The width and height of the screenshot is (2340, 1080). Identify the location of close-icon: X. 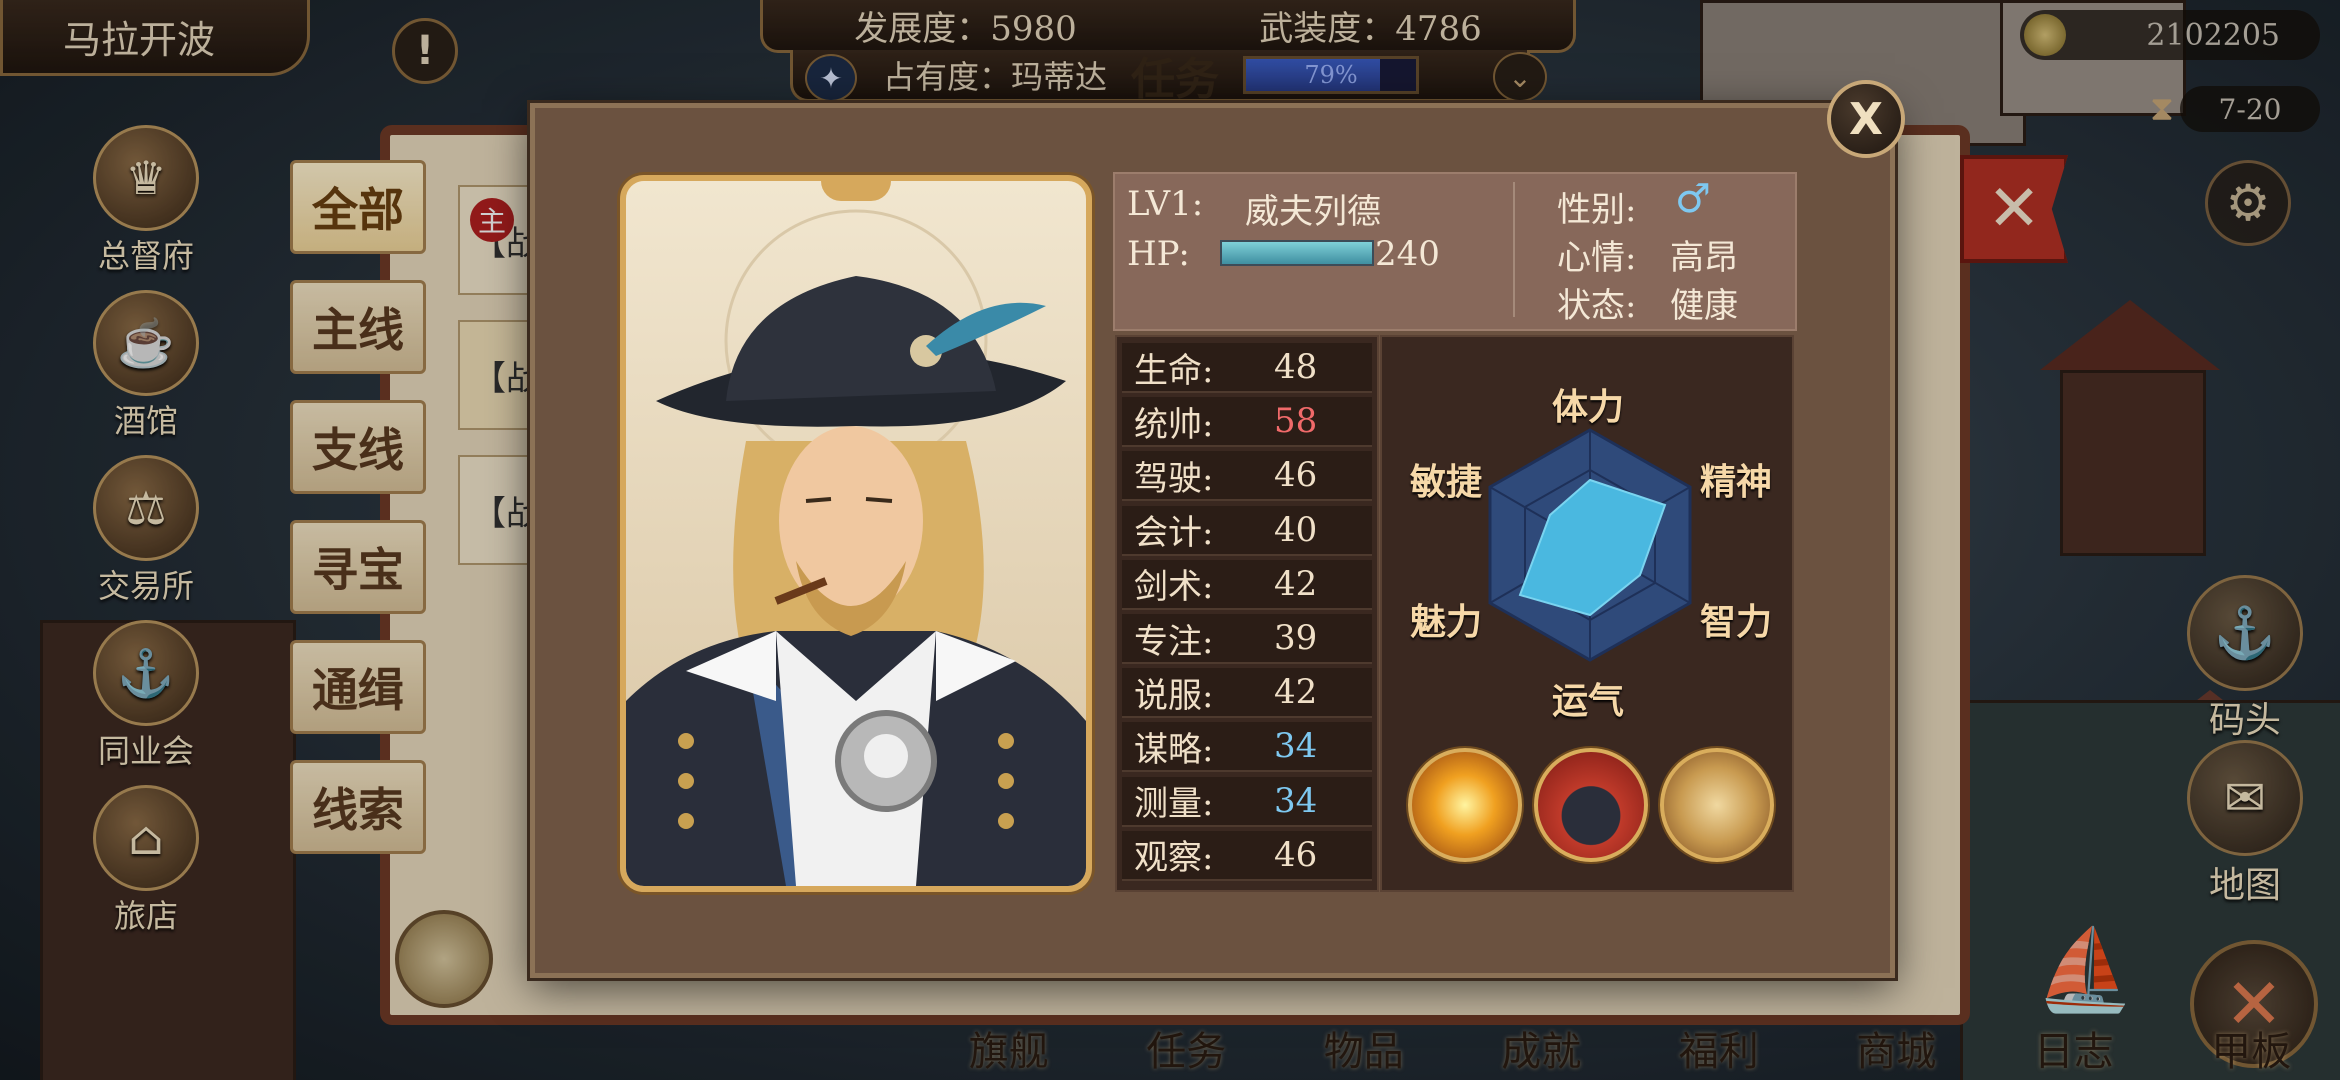
(1866, 119).